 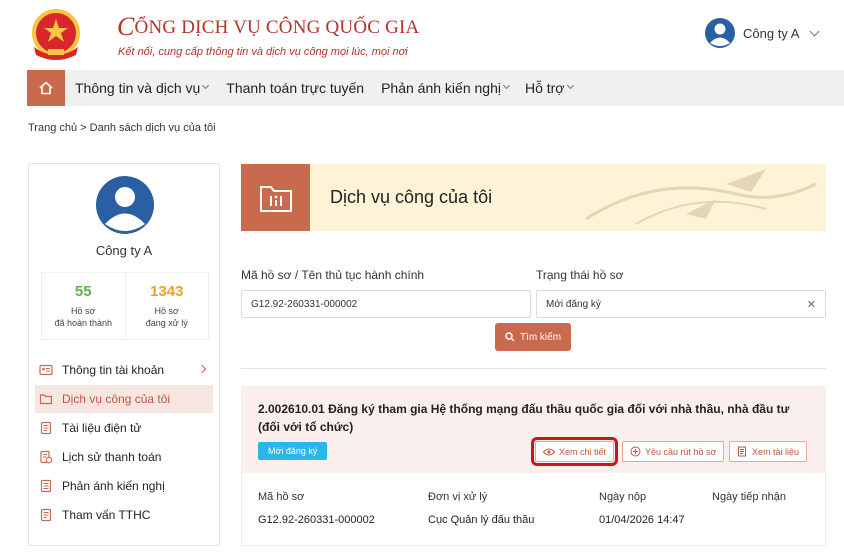 I want to click on folder-info-icon, so click(x=275, y=198).